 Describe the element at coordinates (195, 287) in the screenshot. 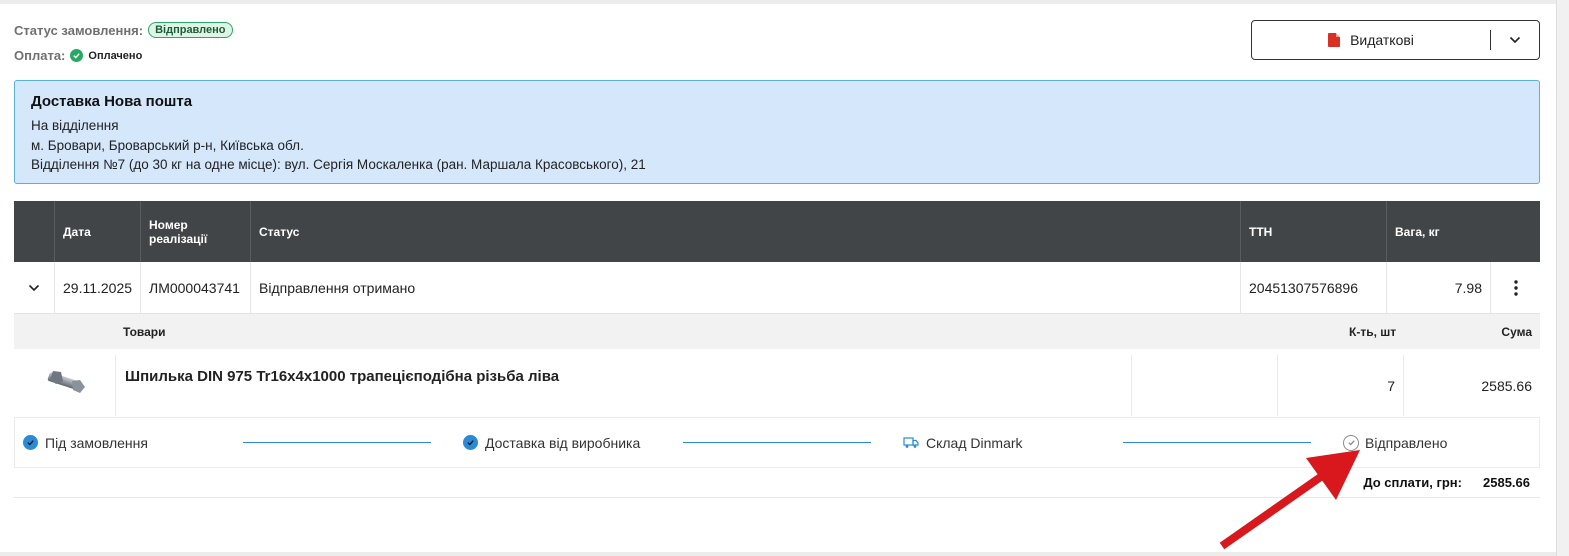

I see `row-number: ЛМ000043741` at that location.